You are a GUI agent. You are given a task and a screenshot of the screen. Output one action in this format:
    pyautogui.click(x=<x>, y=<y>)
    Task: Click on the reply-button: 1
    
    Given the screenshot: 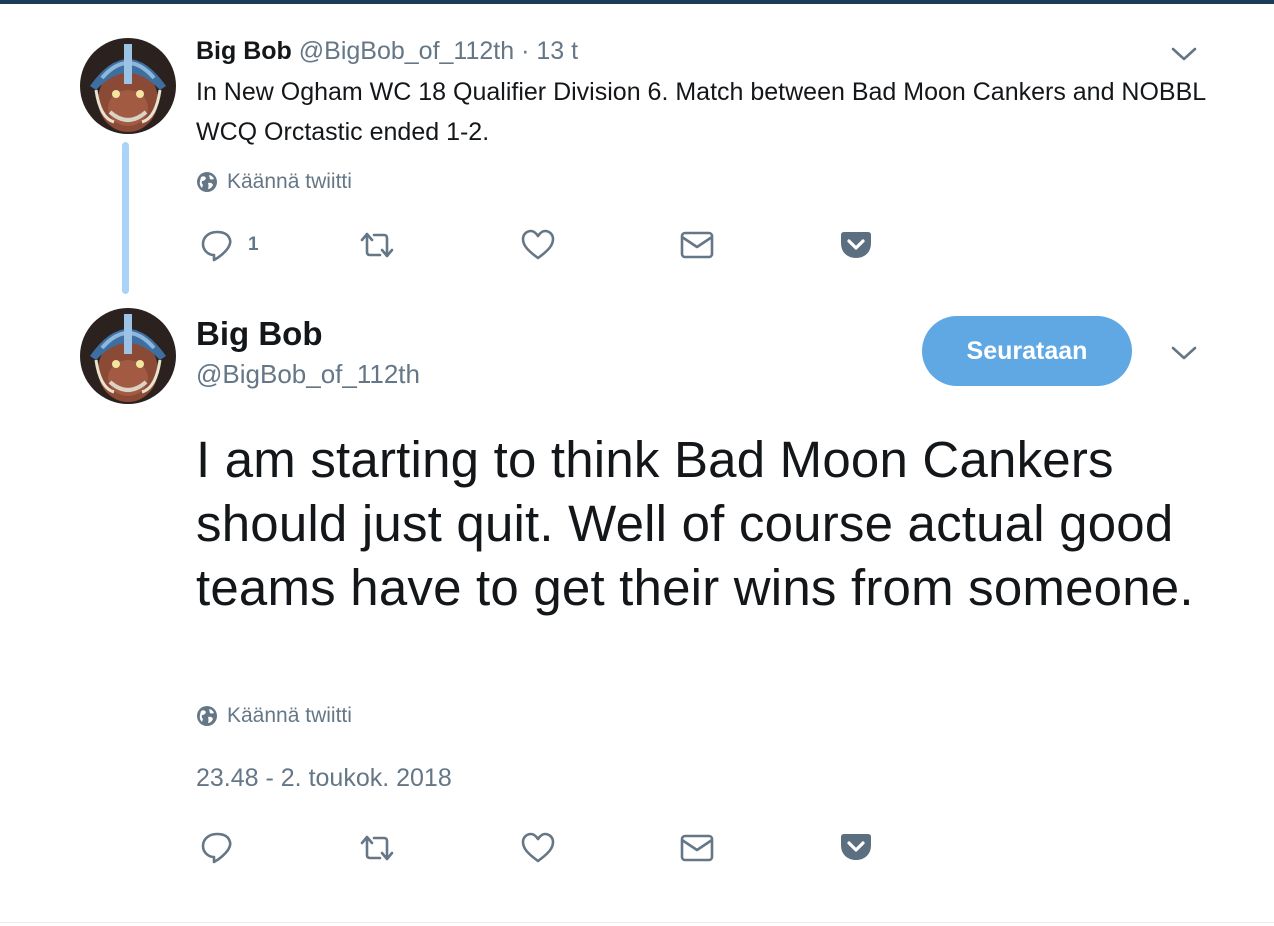 What is the action you would take?
    pyautogui.click(x=229, y=245)
    